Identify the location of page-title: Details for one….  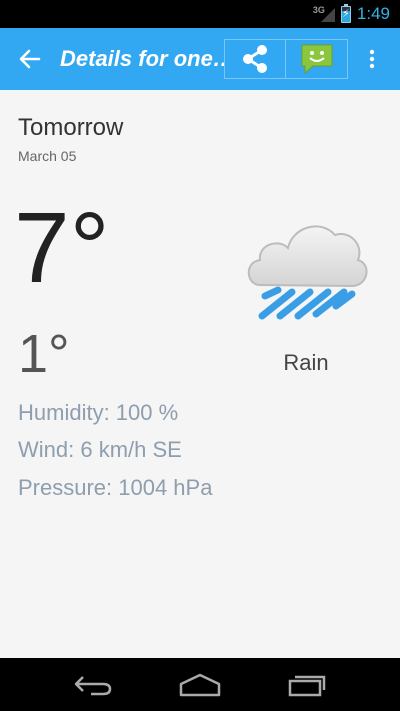
(142, 58).